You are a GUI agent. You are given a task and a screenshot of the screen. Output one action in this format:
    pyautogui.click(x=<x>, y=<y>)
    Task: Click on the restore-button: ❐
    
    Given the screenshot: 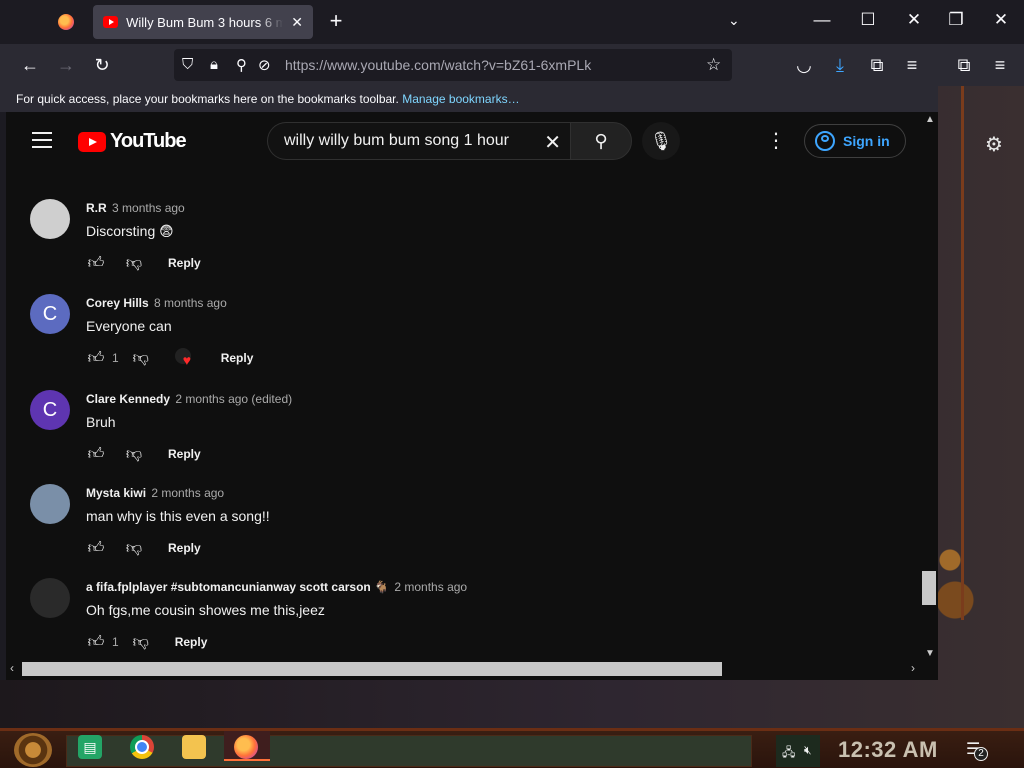 What is the action you would take?
    pyautogui.click(x=956, y=20)
    